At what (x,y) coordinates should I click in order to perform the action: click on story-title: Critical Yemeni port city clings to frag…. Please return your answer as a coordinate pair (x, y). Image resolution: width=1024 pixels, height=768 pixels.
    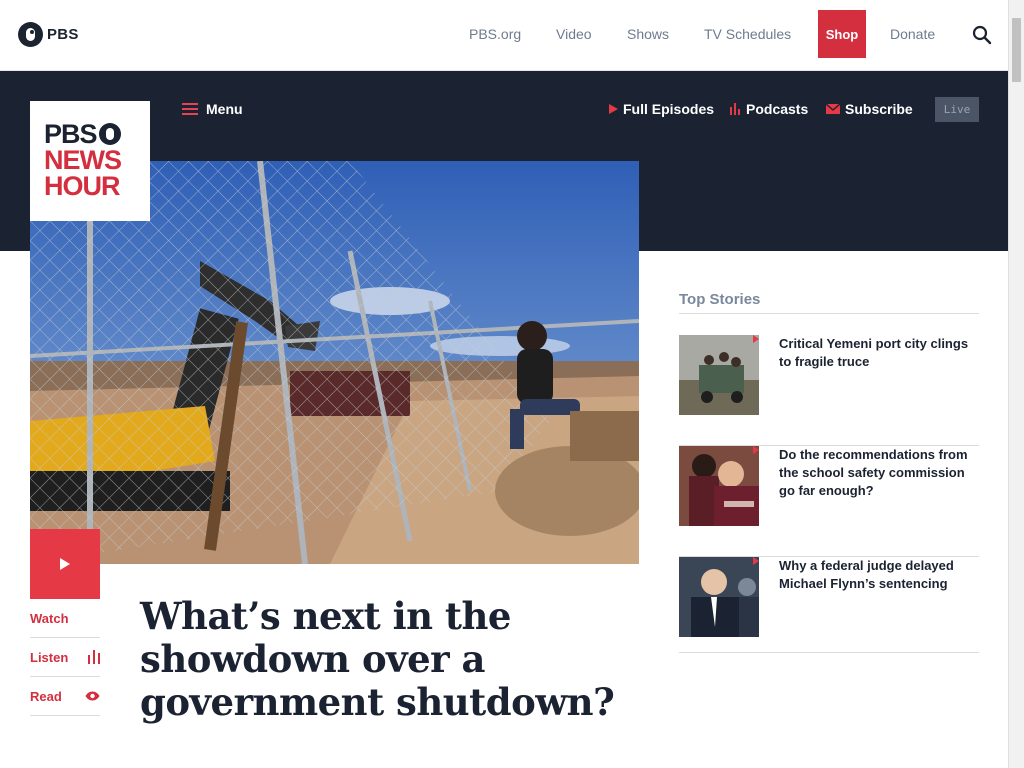
    Looking at the image, I should click on (879, 353).